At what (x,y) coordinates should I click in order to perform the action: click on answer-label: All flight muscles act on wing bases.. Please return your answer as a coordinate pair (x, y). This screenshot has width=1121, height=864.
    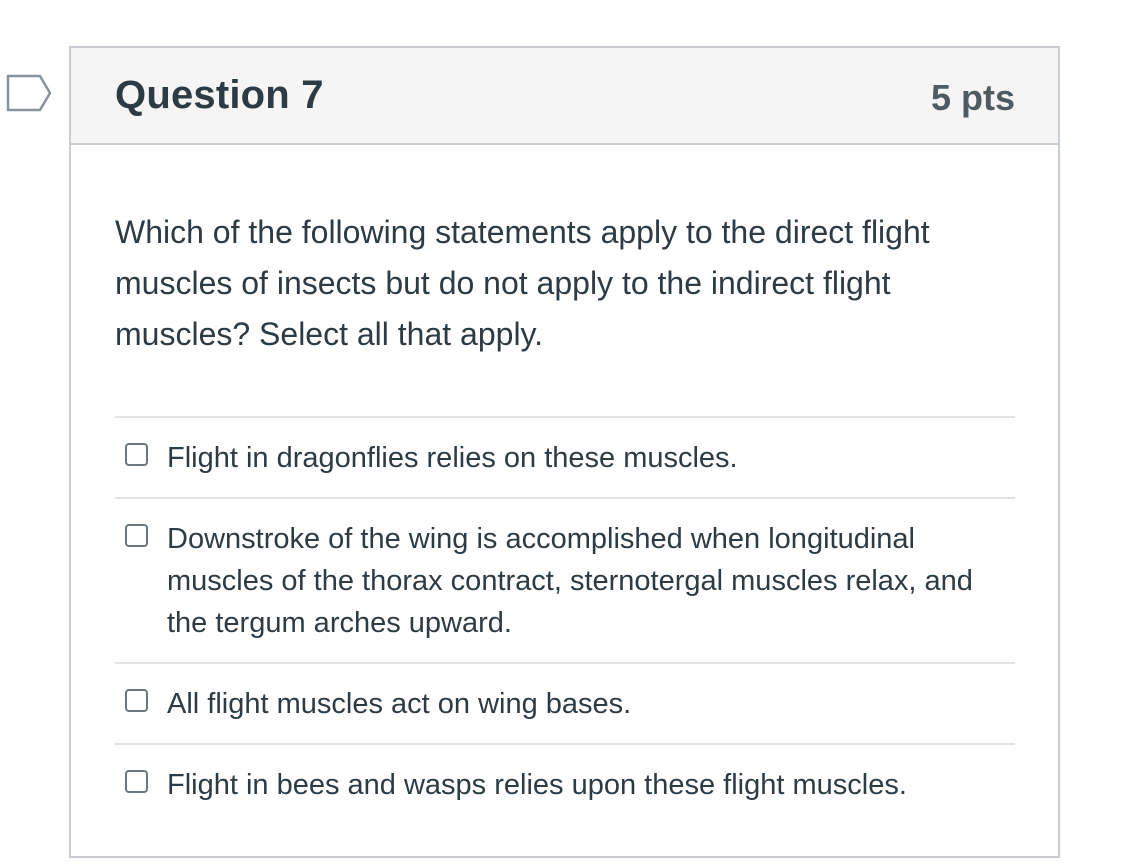
    Looking at the image, I should click on (587, 704).